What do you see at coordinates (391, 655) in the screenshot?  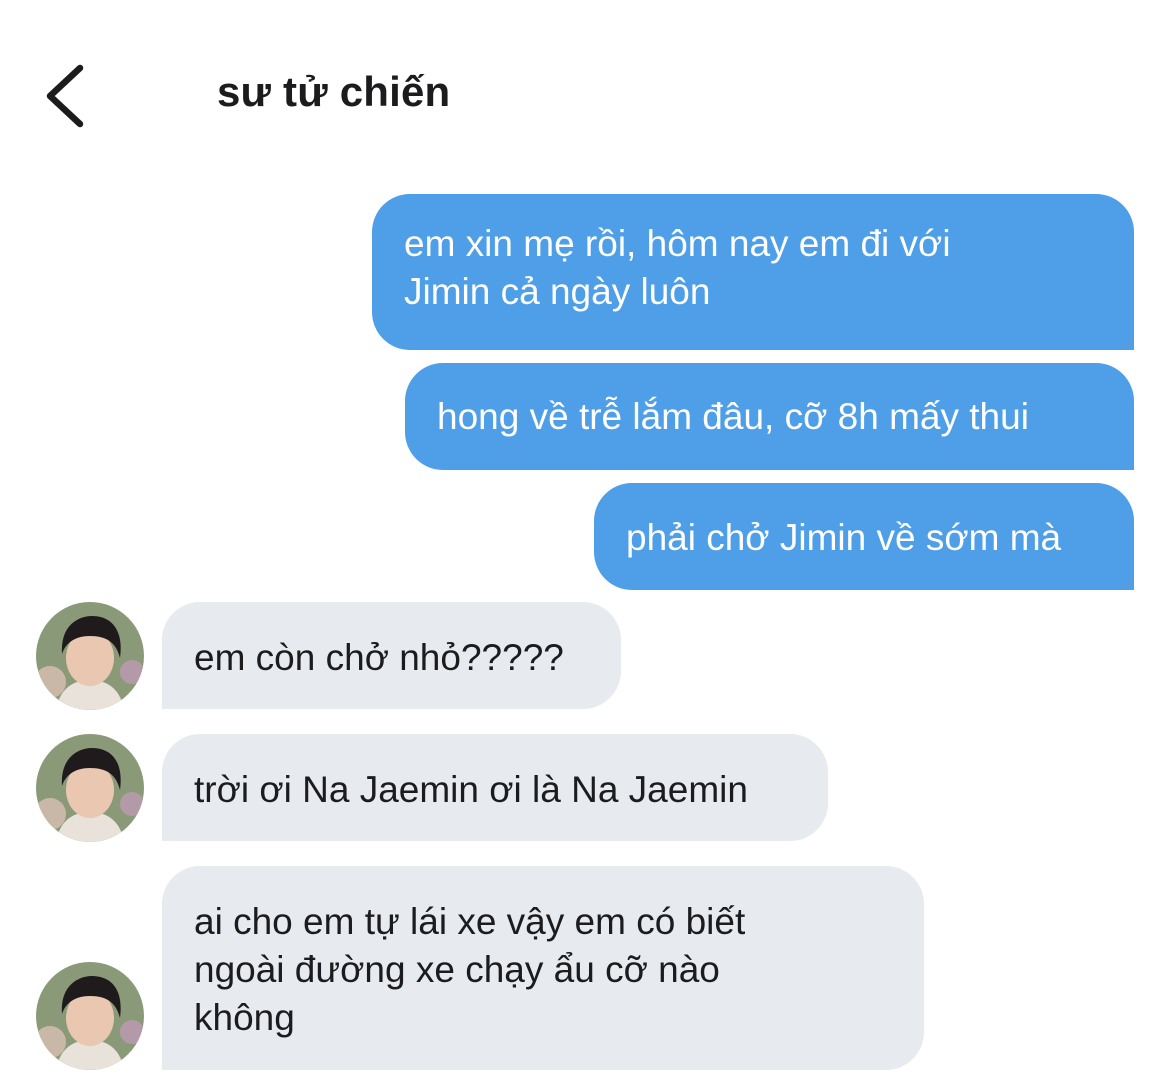 I see `received-message: em còn chở nhỏ?????` at bounding box center [391, 655].